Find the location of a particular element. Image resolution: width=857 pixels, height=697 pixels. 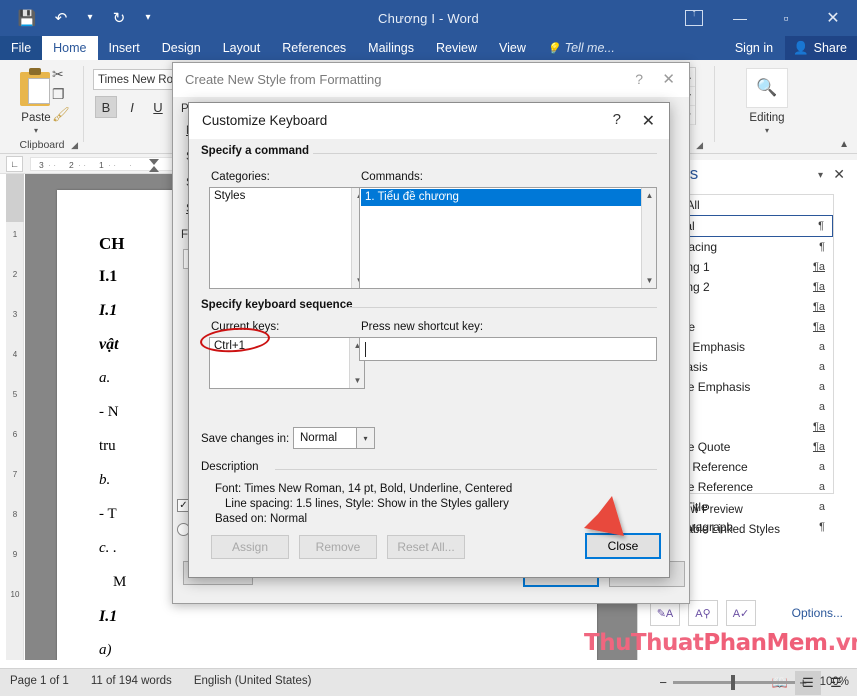

editing-dropdown-icon: ▾ is located at coordinates (767, 130).